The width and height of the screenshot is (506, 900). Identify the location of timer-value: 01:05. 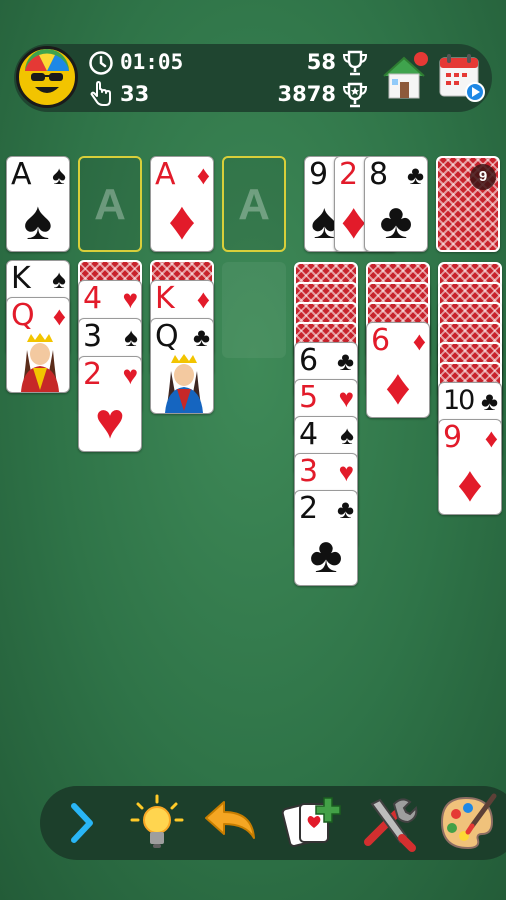
(152, 62).